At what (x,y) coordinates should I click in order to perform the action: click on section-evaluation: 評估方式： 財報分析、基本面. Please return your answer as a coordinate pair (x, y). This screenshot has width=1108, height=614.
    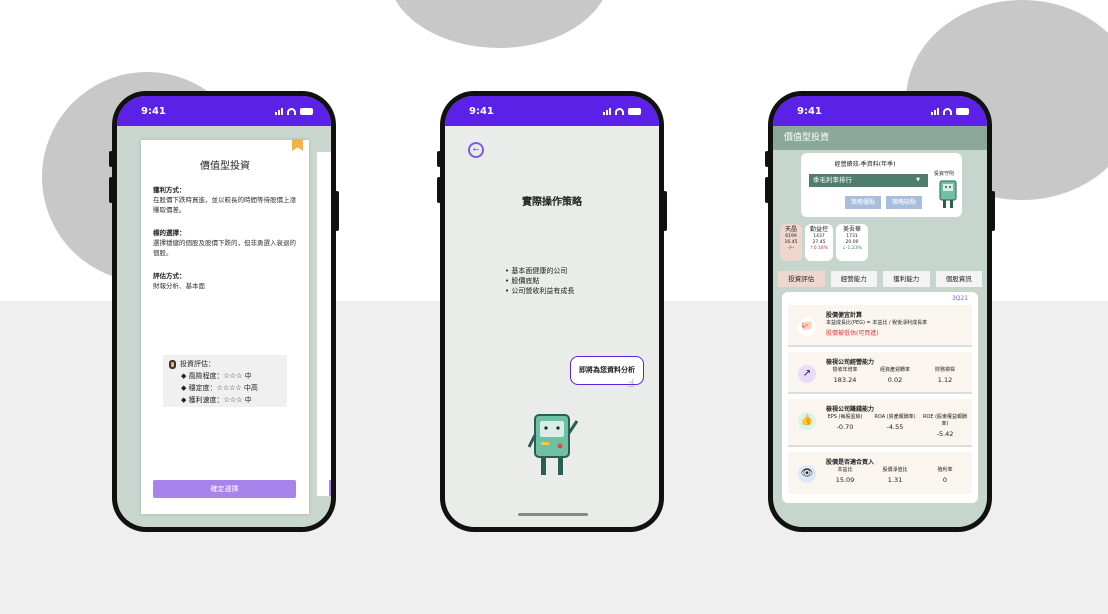
    Looking at the image, I should click on (179, 281).